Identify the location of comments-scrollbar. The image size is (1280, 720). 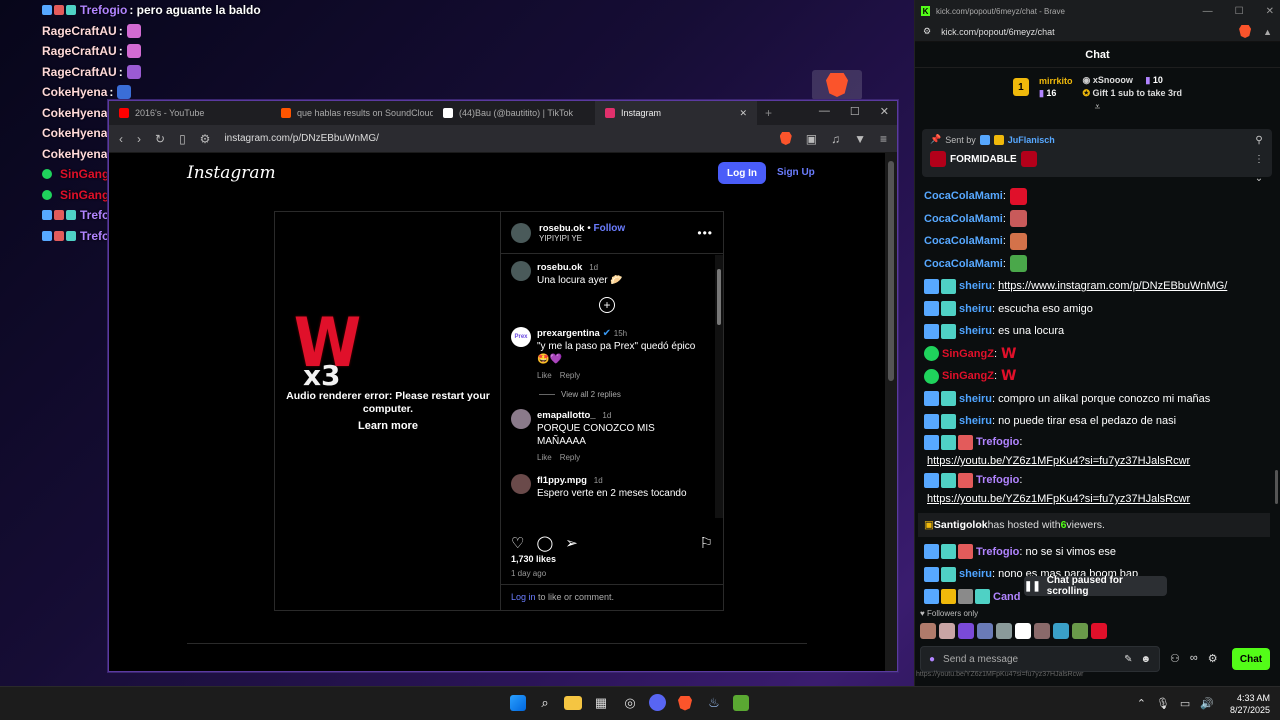
(719, 386).